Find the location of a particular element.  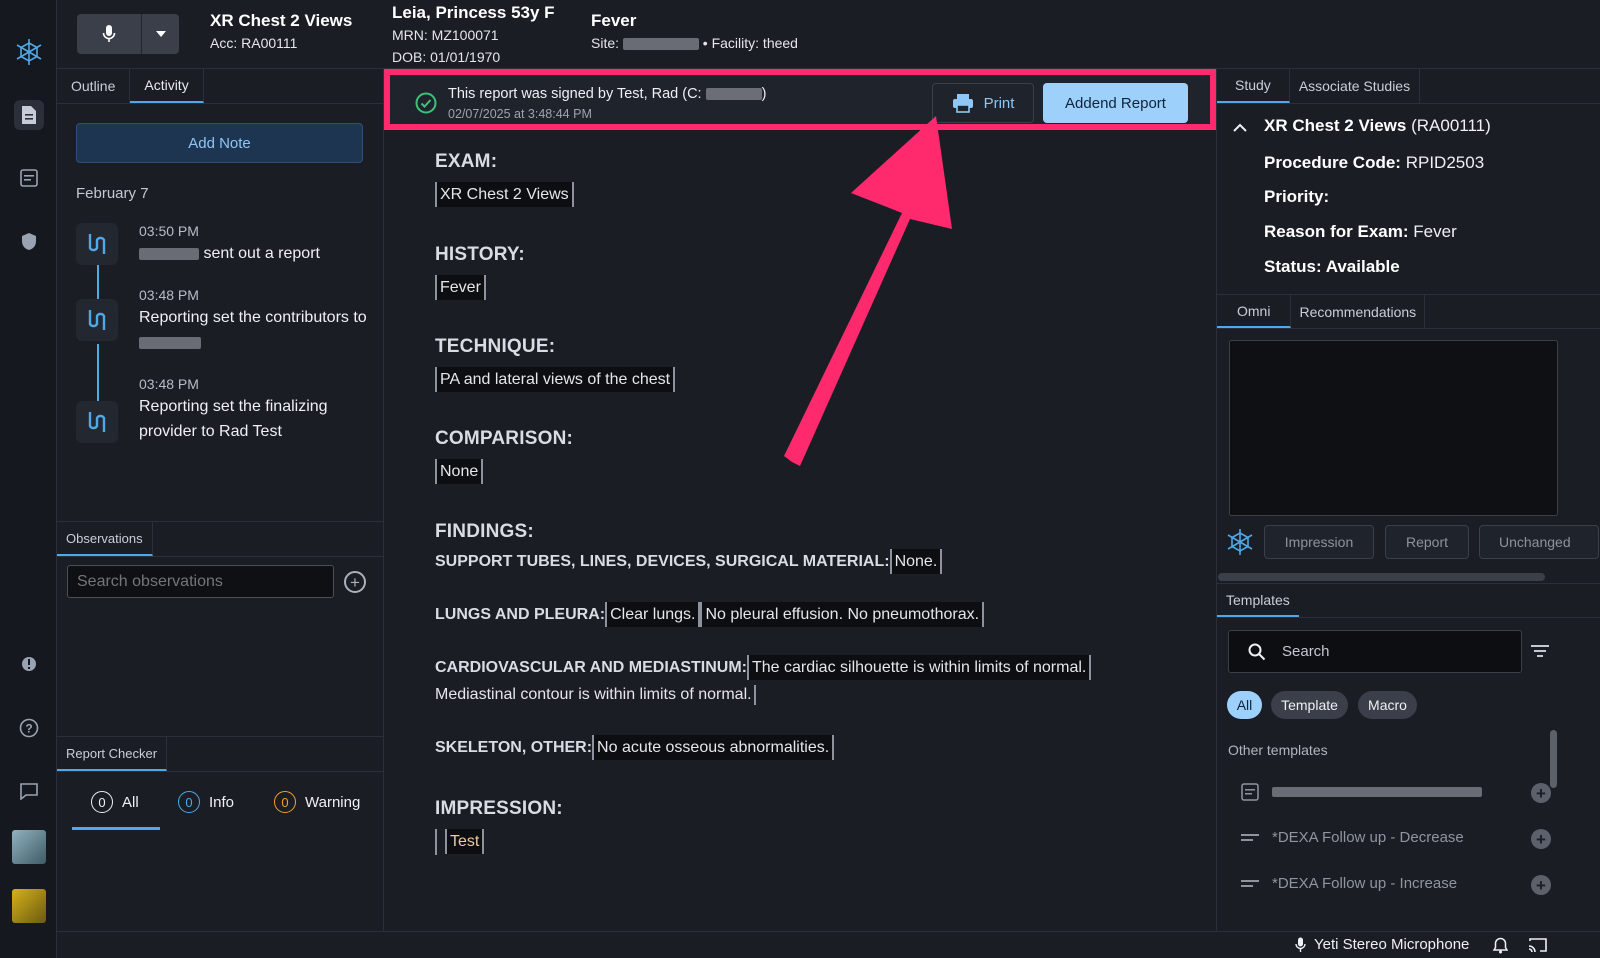

activity-date: February 7 is located at coordinates (112, 193).